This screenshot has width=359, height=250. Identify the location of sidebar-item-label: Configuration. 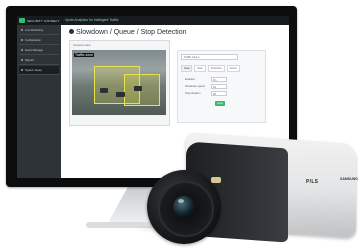
(33, 40).